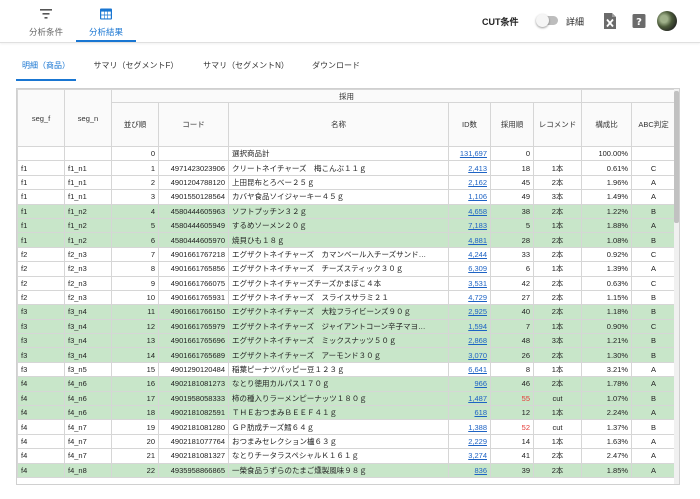  I want to click on cell-adoption-rank: 42, so click(512, 283).